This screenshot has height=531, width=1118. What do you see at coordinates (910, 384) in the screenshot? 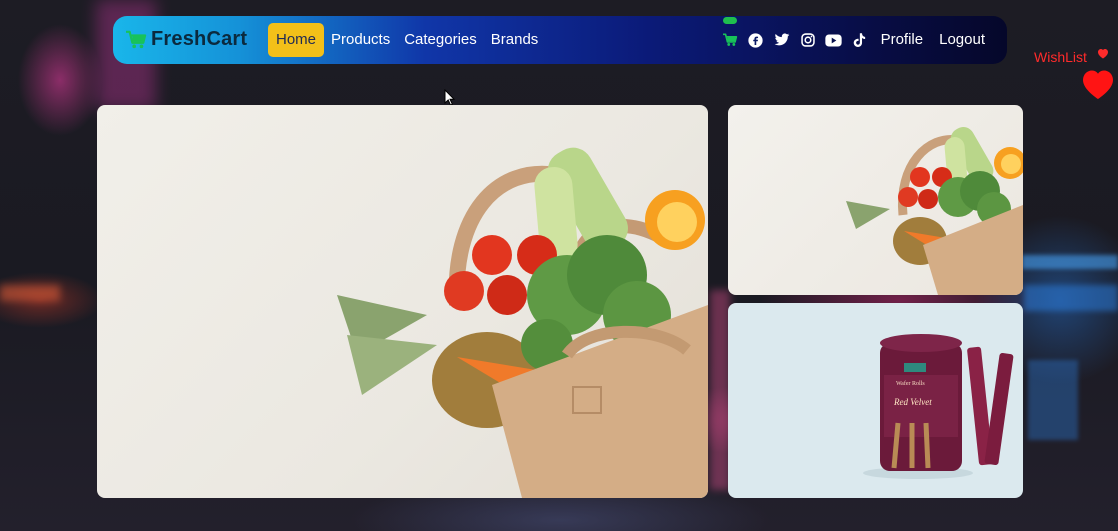
I see `product-label-line1: Wafer Rolls` at bounding box center [910, 384].